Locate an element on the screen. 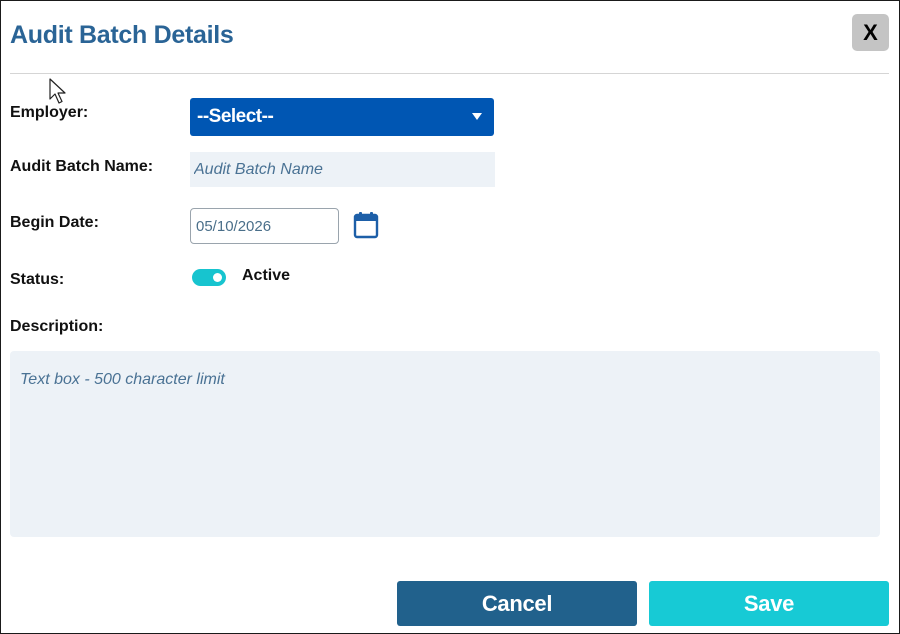 The width and height of the screenshot is (900, 634). status-toggle is located at coordinates (209, 277).